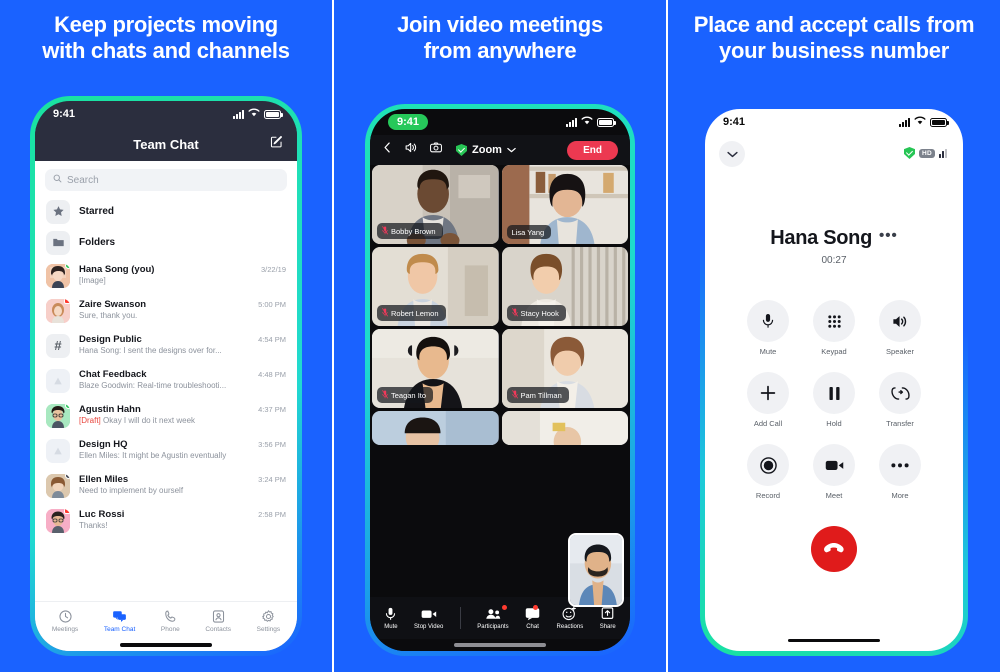 The image size is (1000, 672). Describe the element at coordinates (218, 621) in the screenshot. I see `tab-contacts: Contacts` at that location.